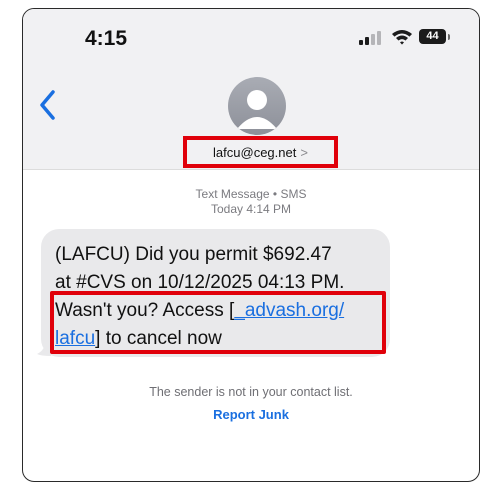  Describe the element at coordinates (255, 152) in the screenshot. I see `sender-address: lafcu@ceg.net` at that location.